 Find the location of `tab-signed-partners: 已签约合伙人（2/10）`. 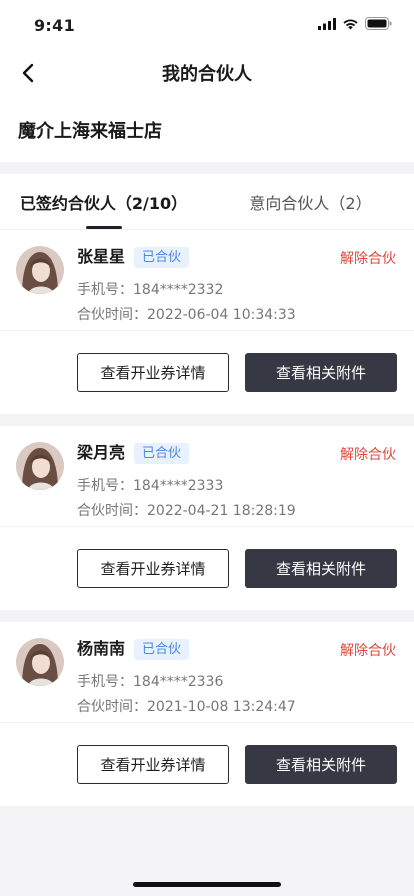

tab-signed-partners: 已签约合伙人（2/10） is located at coordinates (103, 201).